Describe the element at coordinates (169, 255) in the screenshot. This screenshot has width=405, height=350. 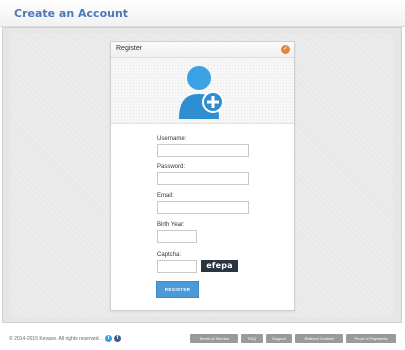
I see `captcha-label: Captcha:` at that location.